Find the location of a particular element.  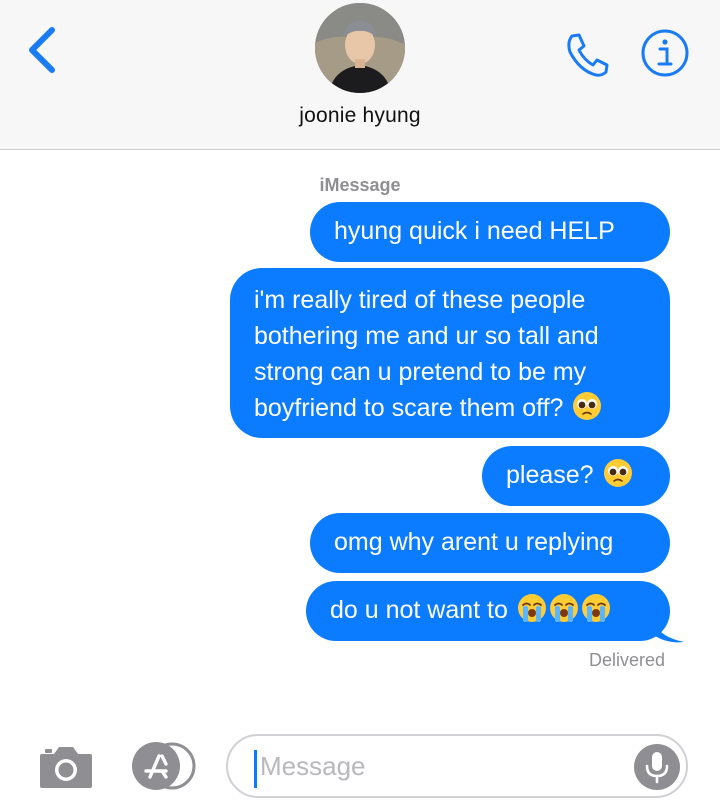

message-bubble: please? is located at coordinates (576, 476).